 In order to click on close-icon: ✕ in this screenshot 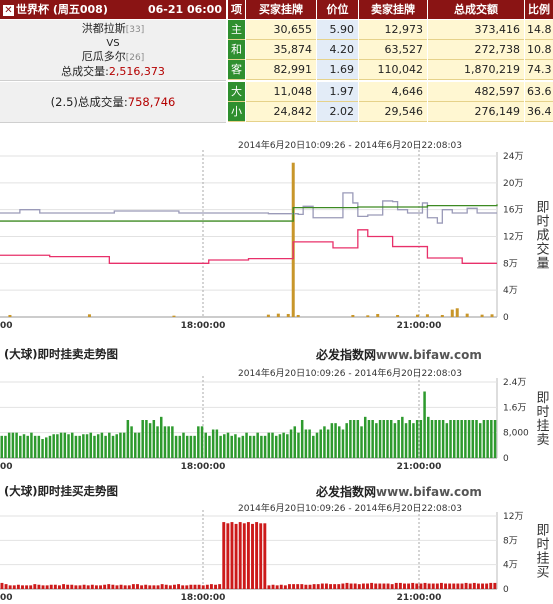, I will do `click(8, 10)`.